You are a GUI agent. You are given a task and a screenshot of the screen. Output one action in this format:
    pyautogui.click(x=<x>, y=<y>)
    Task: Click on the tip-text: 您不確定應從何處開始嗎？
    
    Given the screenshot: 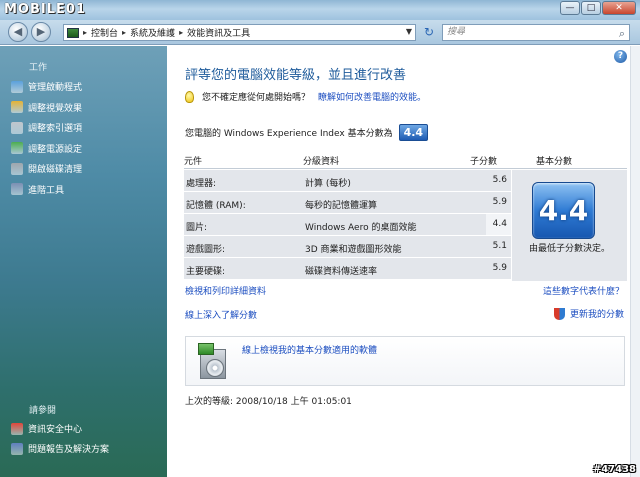 What is the action you would take?
    pyautogui.click(x=256, y=98)
    